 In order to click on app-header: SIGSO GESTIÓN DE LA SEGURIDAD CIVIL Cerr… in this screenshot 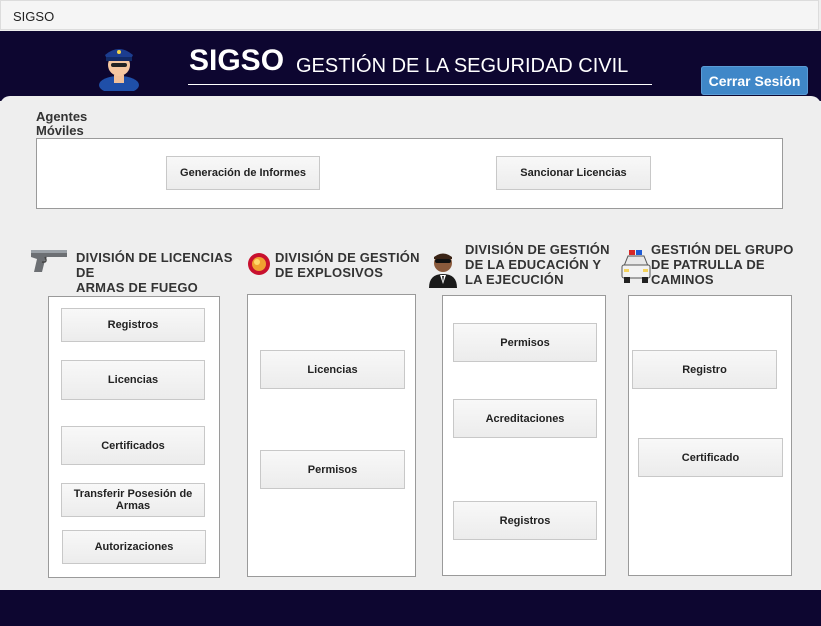, I will do `click(410, 66)`.